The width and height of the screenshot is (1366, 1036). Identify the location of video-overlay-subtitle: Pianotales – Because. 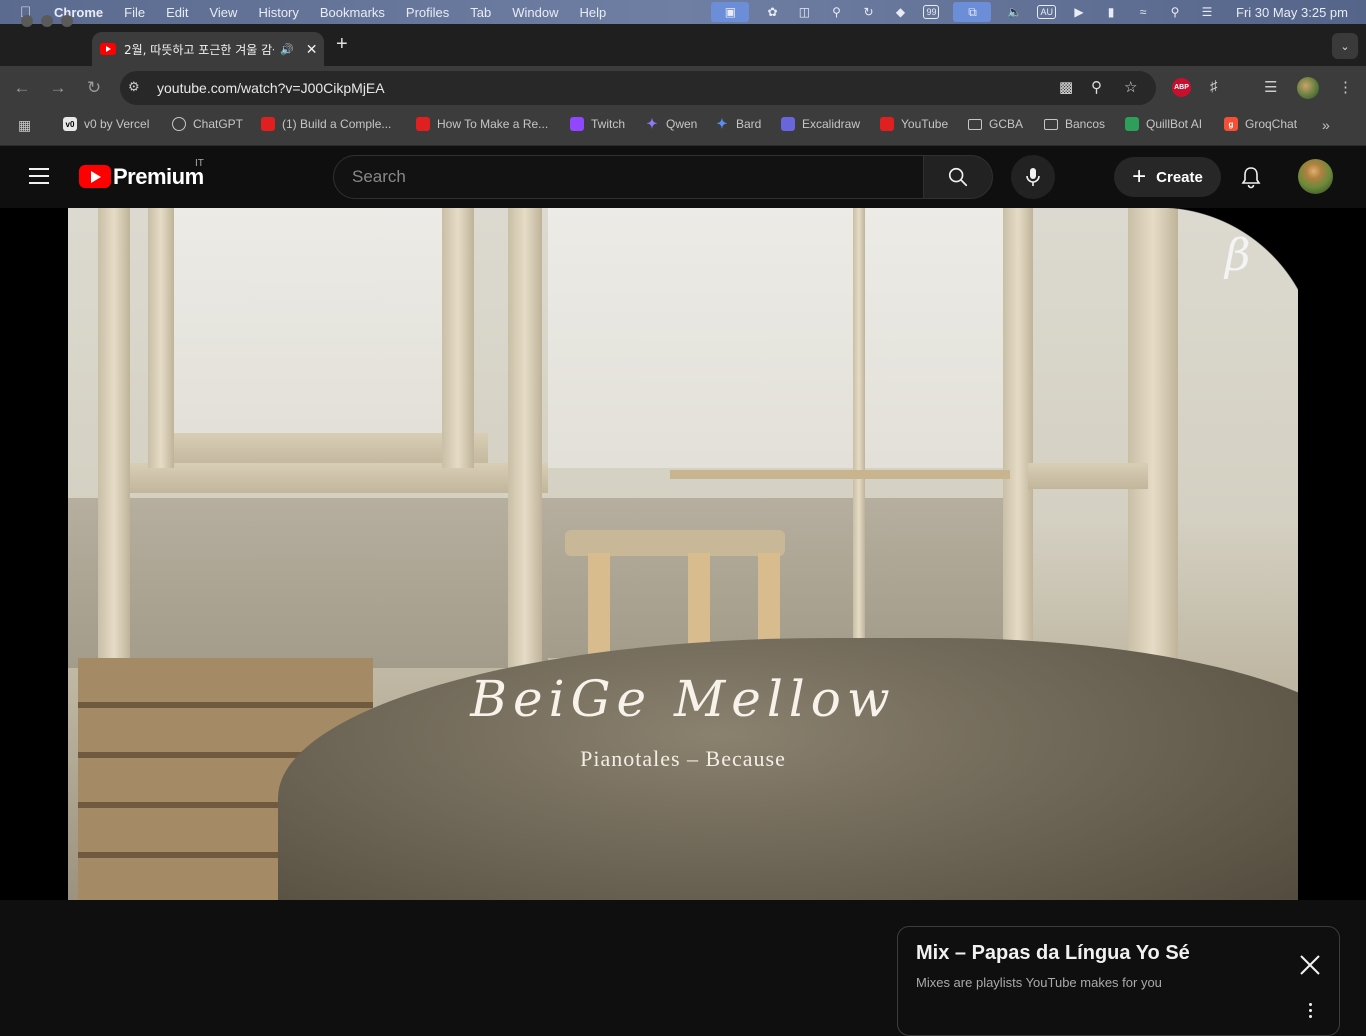
(683, 758).